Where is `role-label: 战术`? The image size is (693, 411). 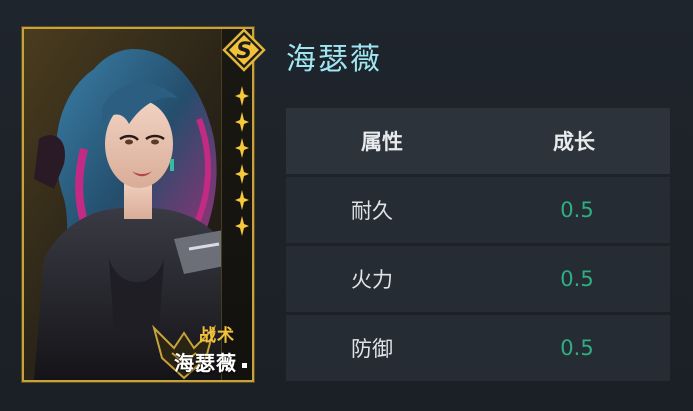
role-label: 战术 is located at coordinates (217, 336).